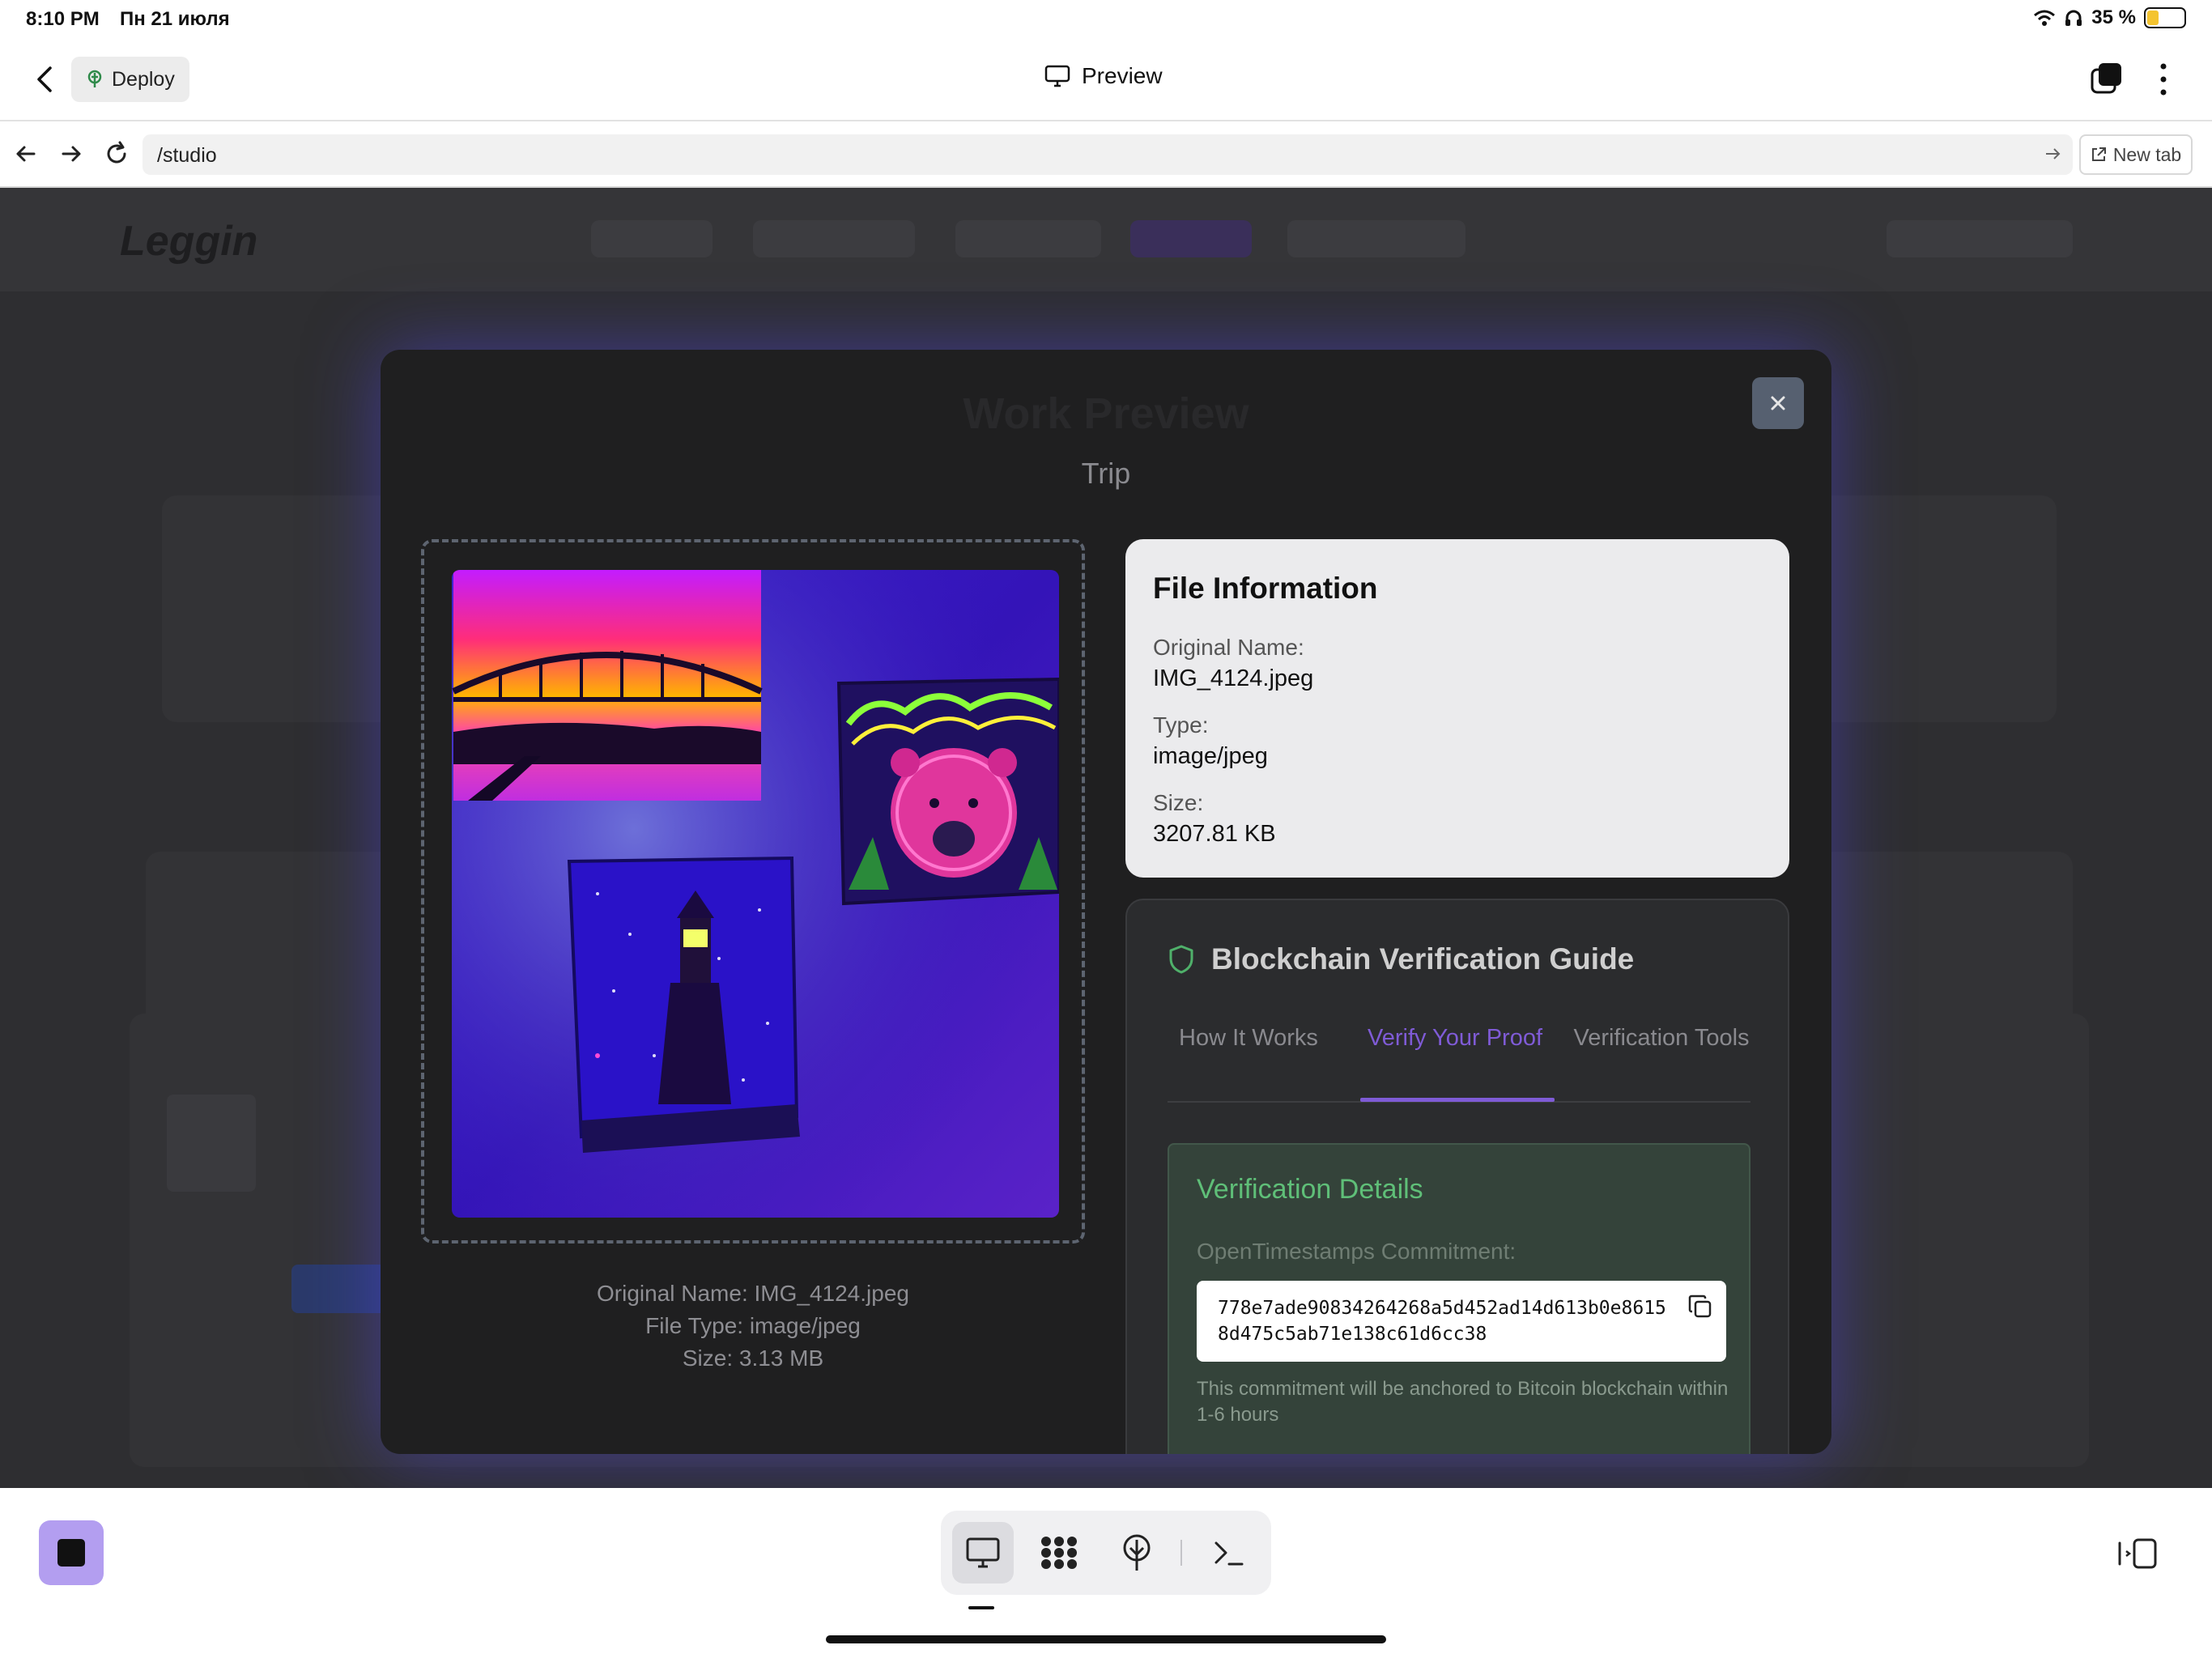  I want to click on guide-heading: Blockchain Verification Guide, so click(1423, 959).